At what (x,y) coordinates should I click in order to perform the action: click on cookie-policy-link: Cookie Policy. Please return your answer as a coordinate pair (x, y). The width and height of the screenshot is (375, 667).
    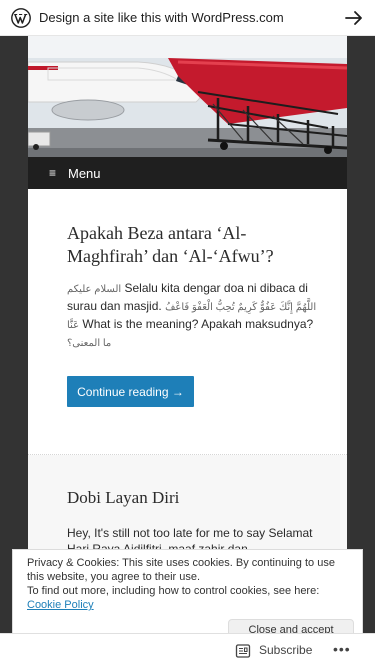
    Looking at the image, I should click on (60, 605).